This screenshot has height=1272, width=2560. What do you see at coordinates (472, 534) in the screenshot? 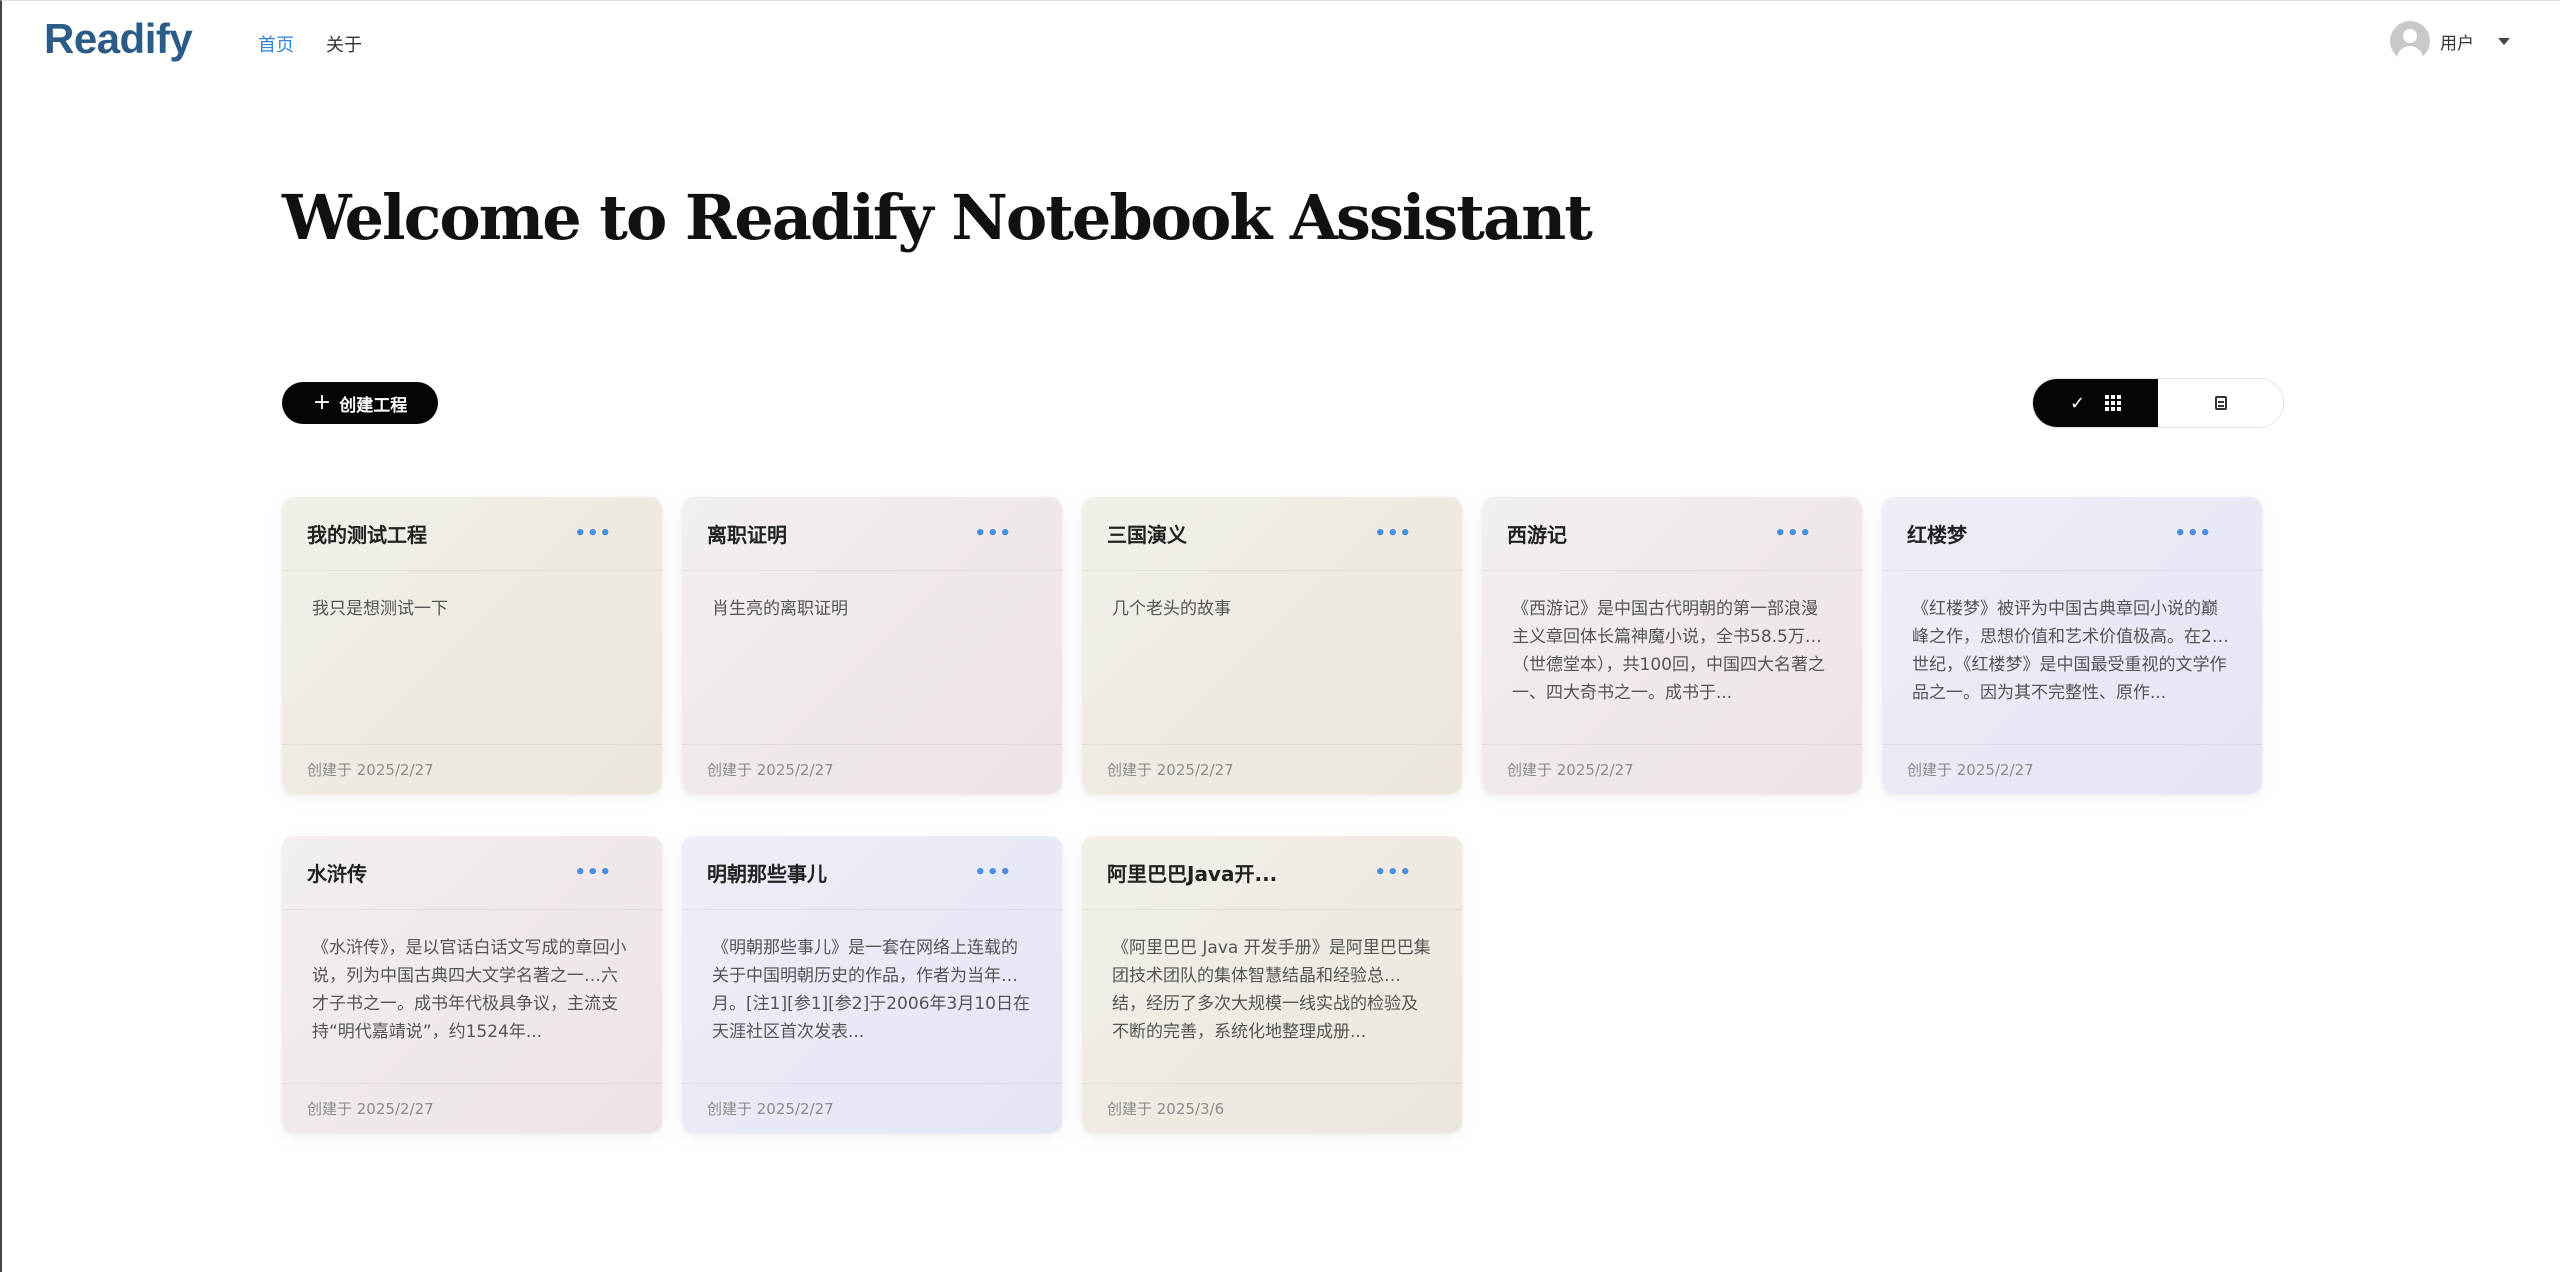
I see `card-header: 我的测试工程 •••` at bounding box center [472, 534].